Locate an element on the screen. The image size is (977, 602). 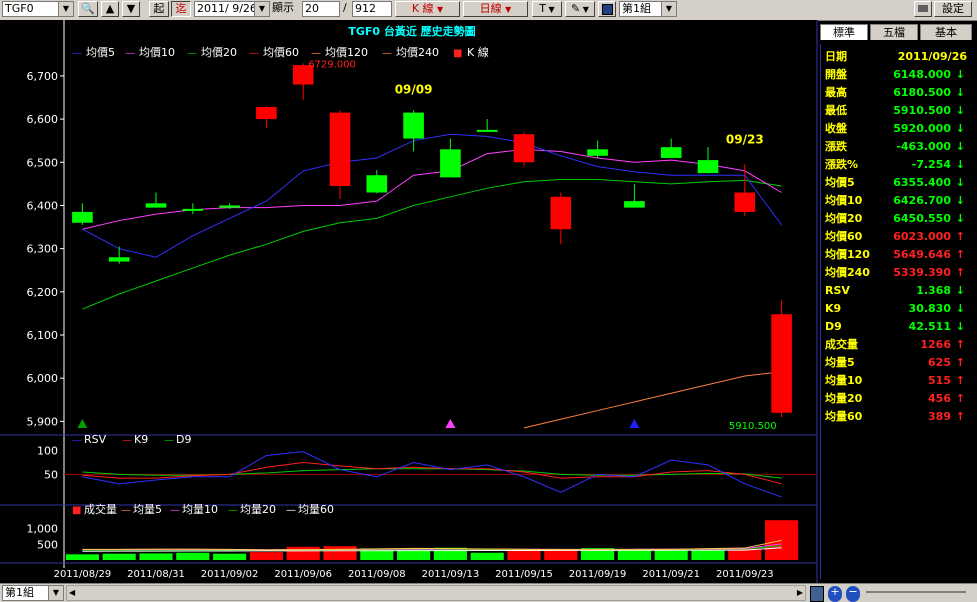
info-label: D9 is located at coordinates (833, 326).